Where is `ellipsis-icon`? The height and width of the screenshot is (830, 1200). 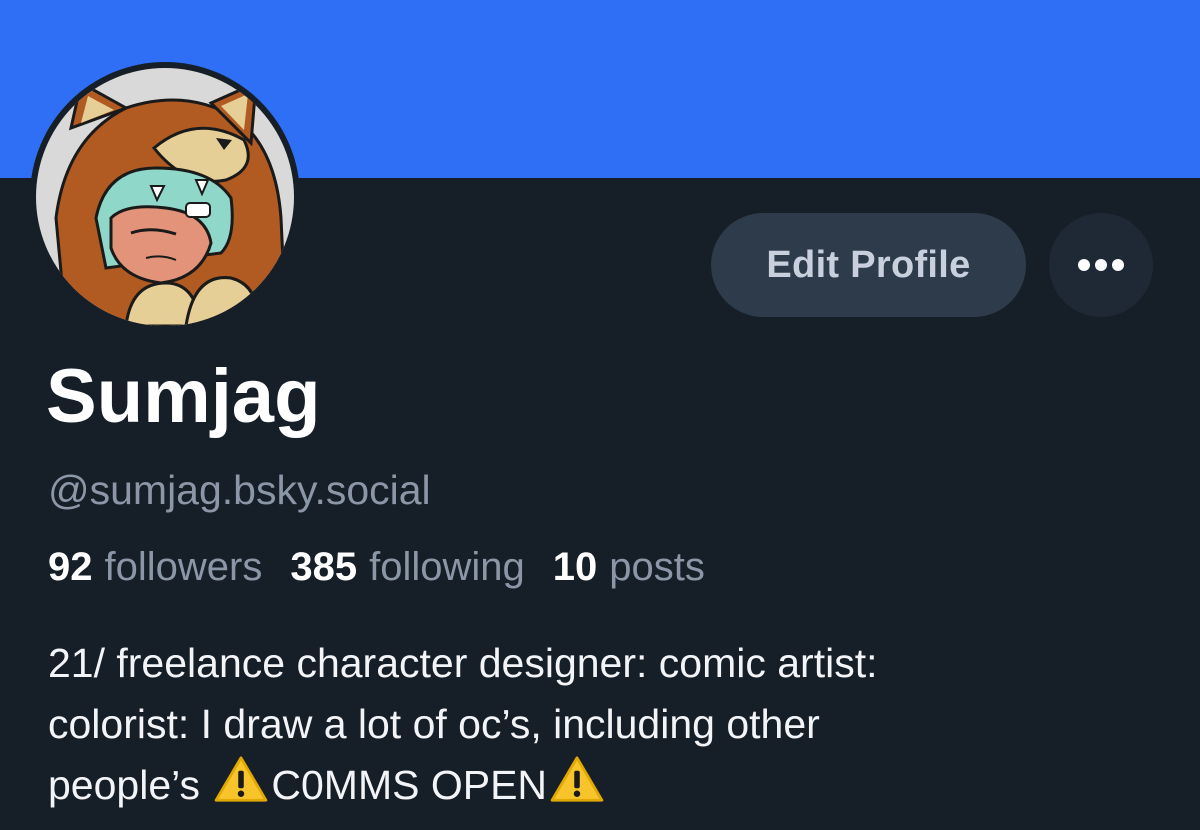 ellipsis-icon is located at coordinates (1101, 265).